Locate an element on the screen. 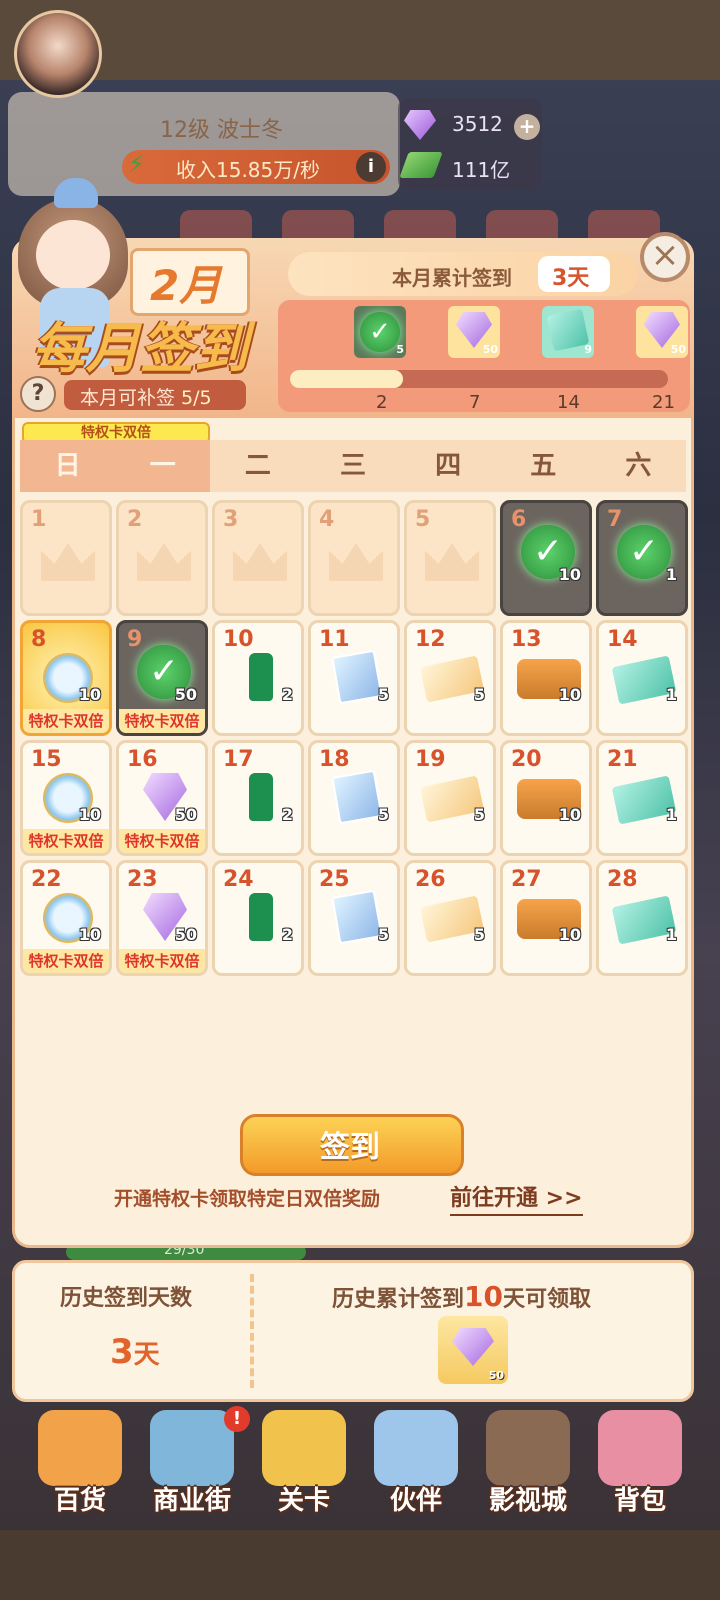 Image resolution: width=720 pixels, height=1600 pixels. calendar-day-cell: 13 10 is located at coordinates (546, 678).